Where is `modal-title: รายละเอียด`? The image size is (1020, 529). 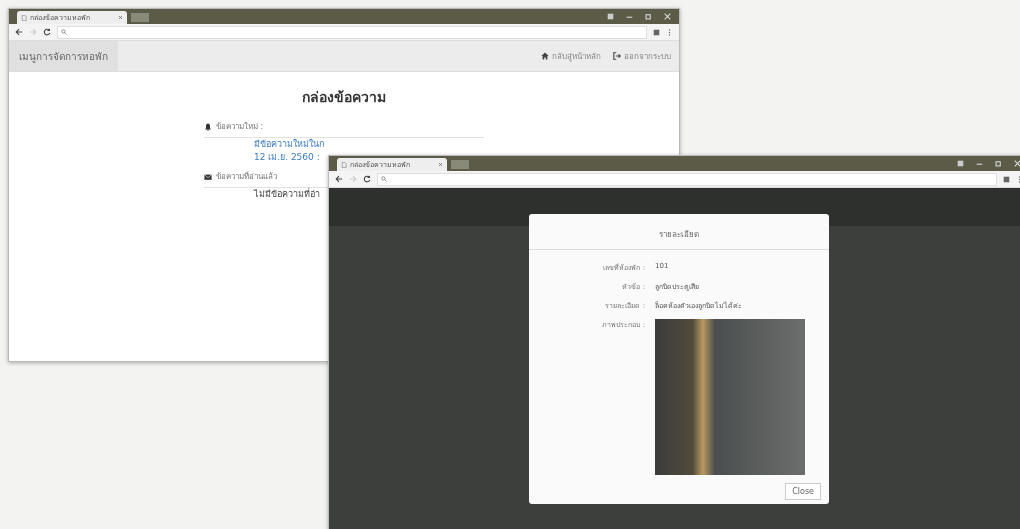 modal-title: รายละเอียด is located at coordinates (679, 234).